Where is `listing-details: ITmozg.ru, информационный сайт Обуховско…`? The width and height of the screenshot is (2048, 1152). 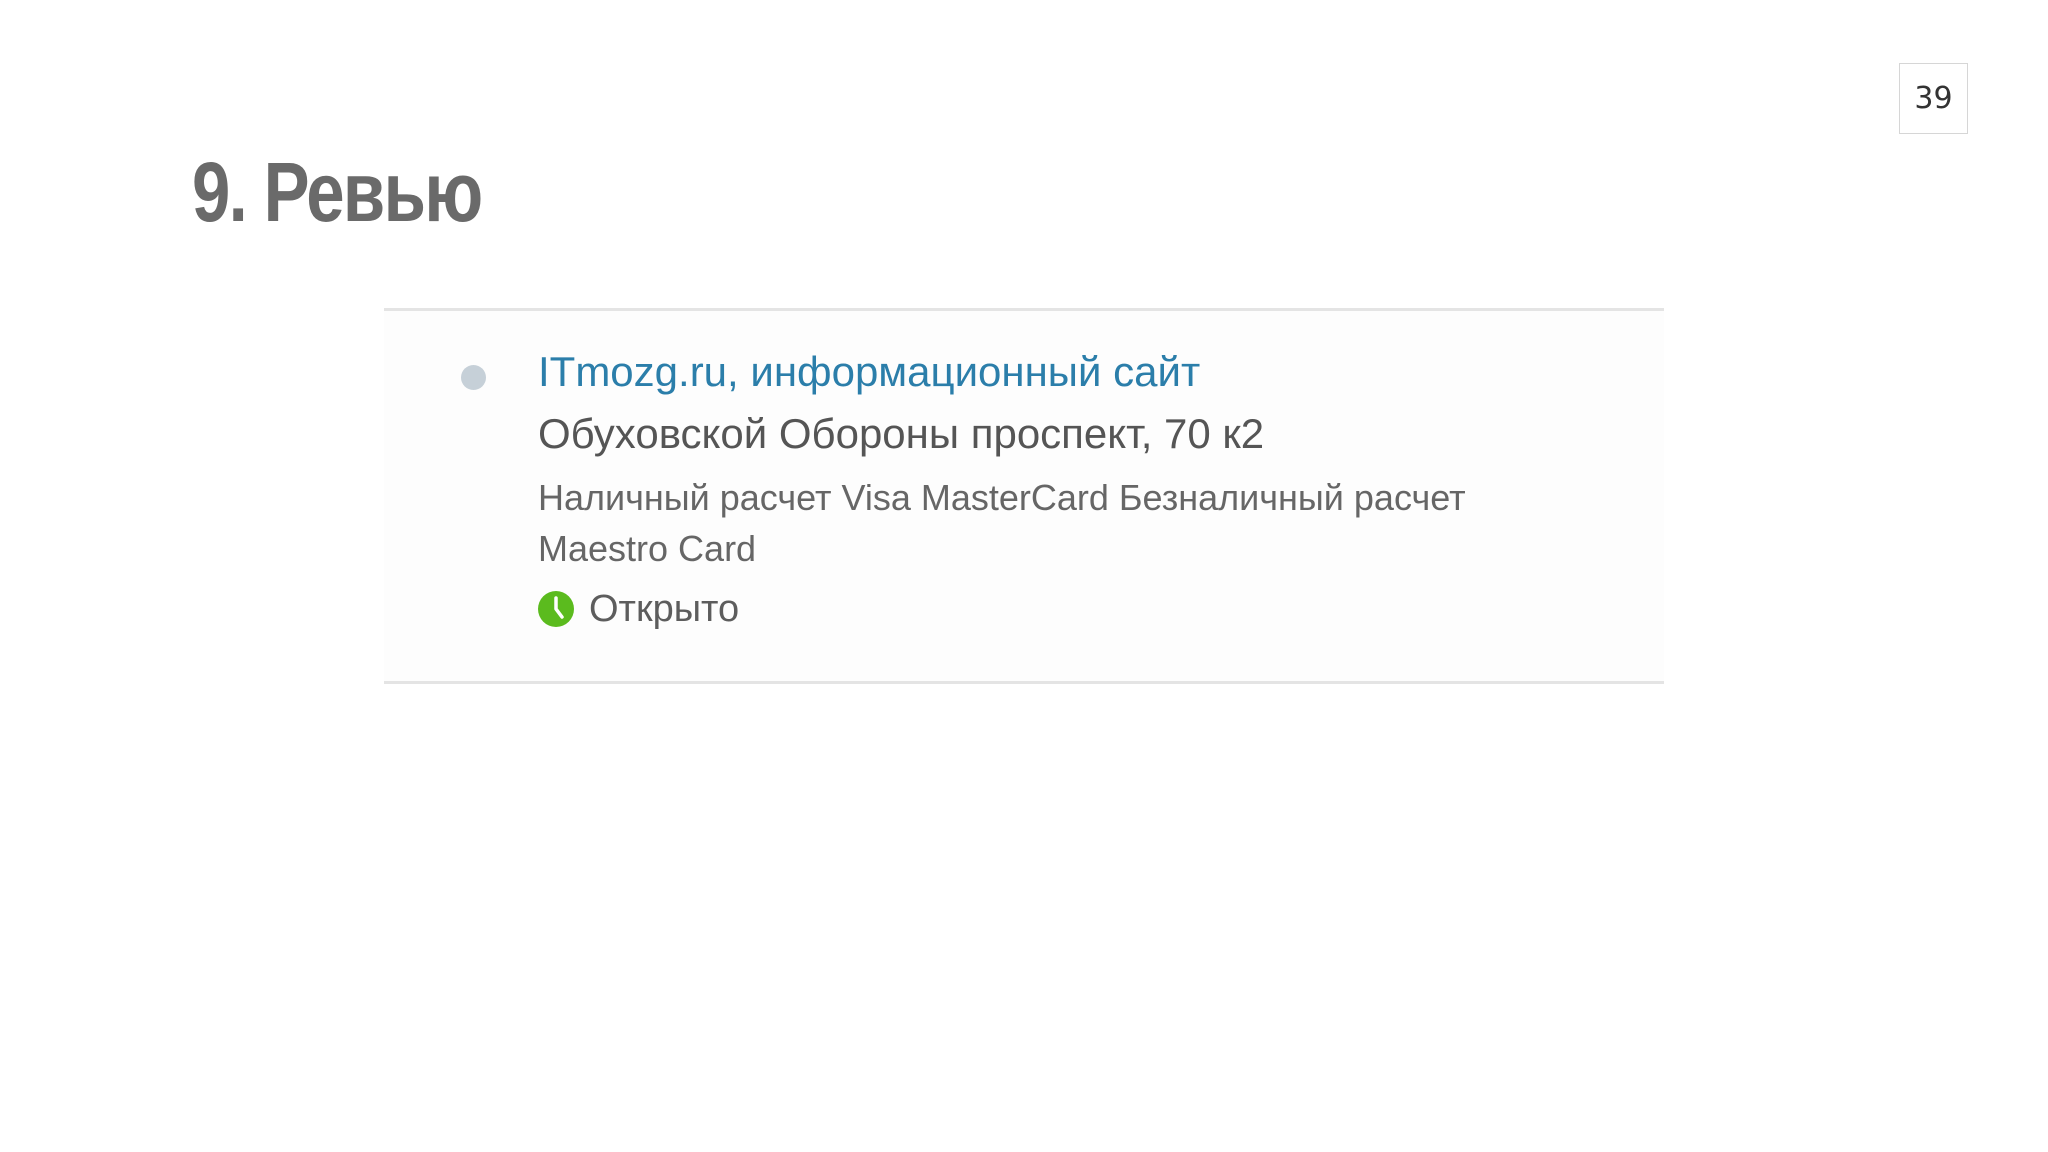
listing-details: ITmozg.ru, информационный сайт Обуховско… is located at coordinates (1068, 490).